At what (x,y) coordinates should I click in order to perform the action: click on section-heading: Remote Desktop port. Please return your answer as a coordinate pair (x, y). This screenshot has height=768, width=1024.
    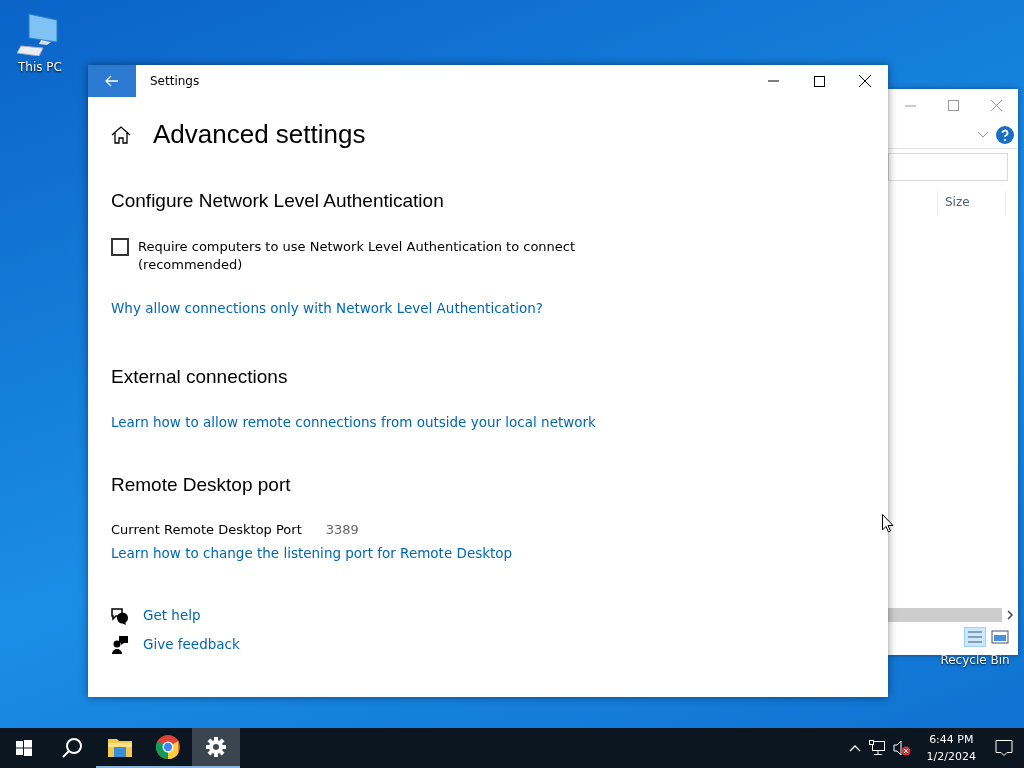
    Looking at the image, I should click on (201, 485).